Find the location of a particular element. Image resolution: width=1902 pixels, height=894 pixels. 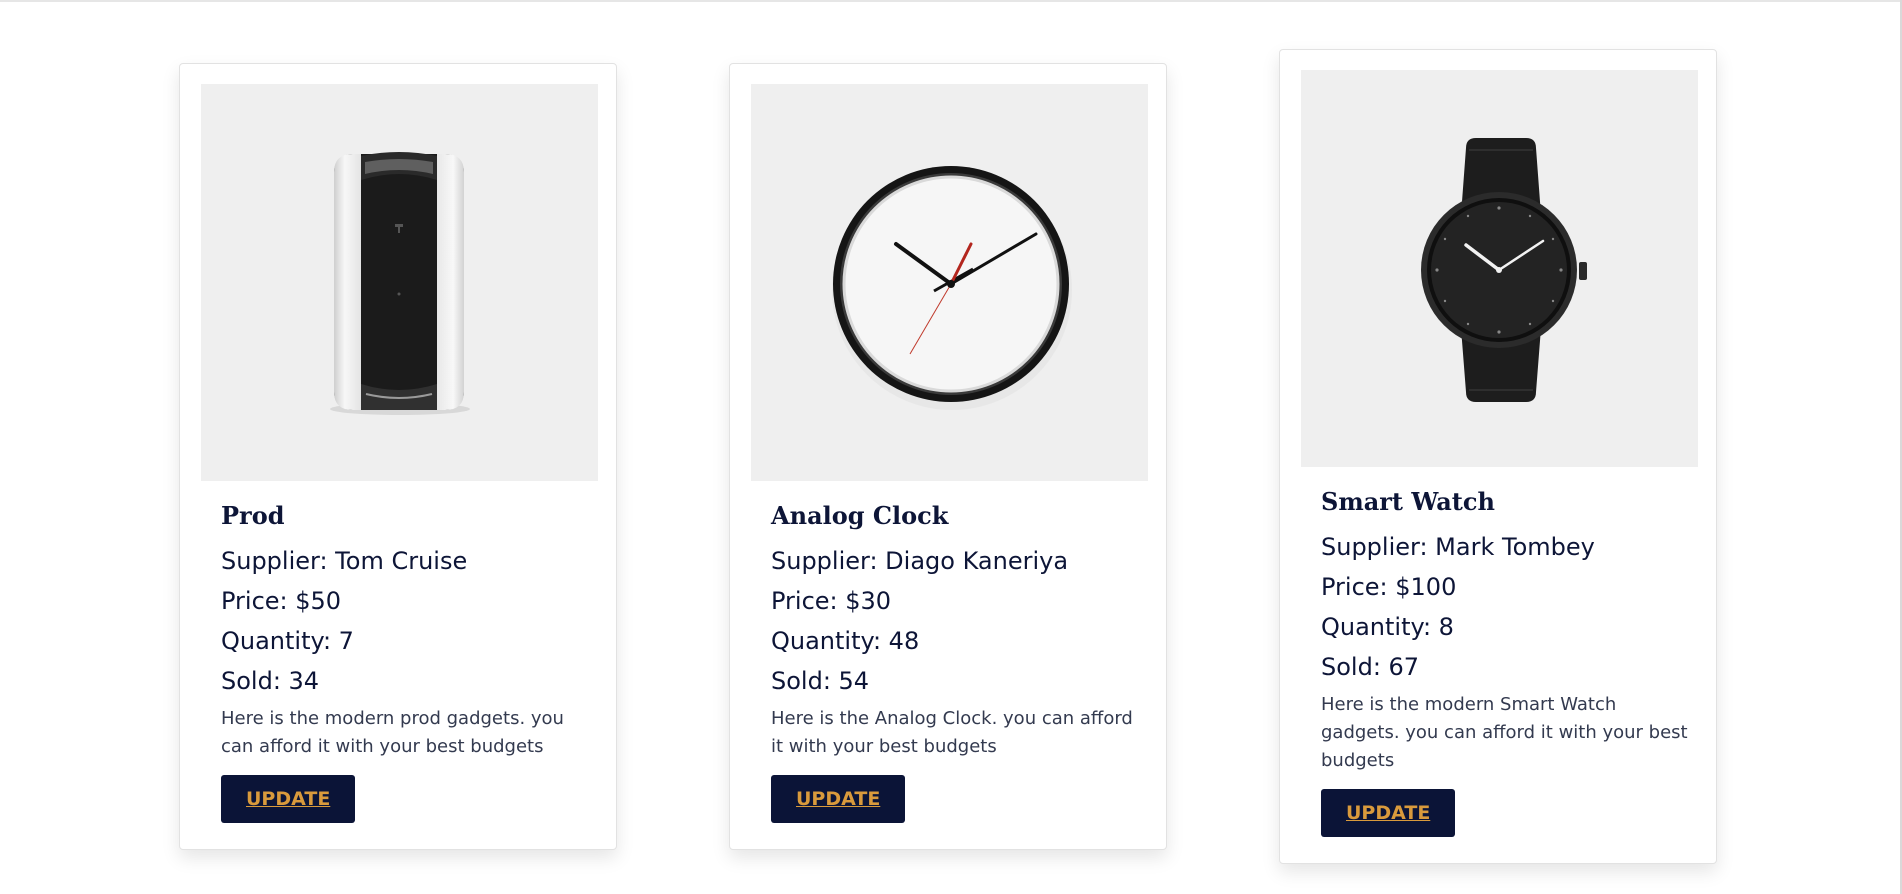

product-supplier: Supplier: Tom Cruise is located at coordinates (344, 561).